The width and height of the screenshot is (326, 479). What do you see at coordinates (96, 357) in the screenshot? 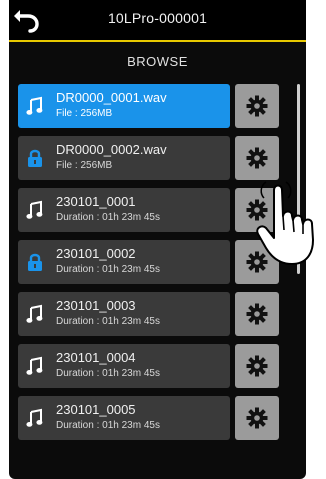
I see `file-name: 230101_0004` at bounding box center [96, 357].